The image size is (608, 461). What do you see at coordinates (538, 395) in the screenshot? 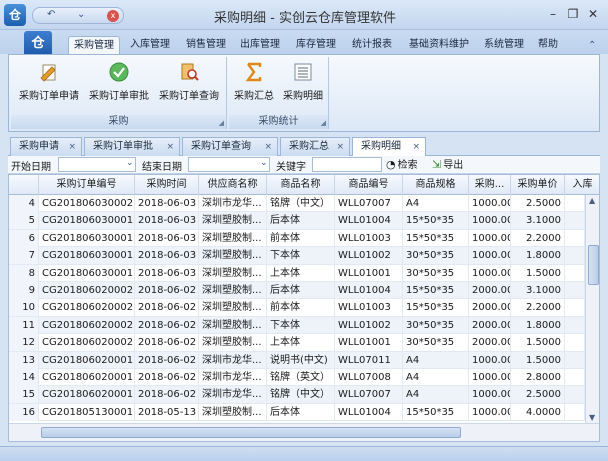
I see `unit-price-cell: 2.5000` at bounding box center [538, 395].